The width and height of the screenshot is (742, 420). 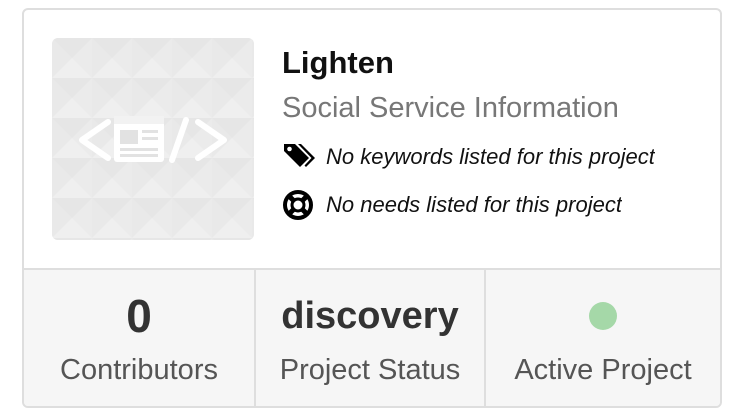 What do you see at coordinates (369, 338) in the screenshot?
I see `stat-project-status: discovery Project Status` at bounding box center [369, 338].